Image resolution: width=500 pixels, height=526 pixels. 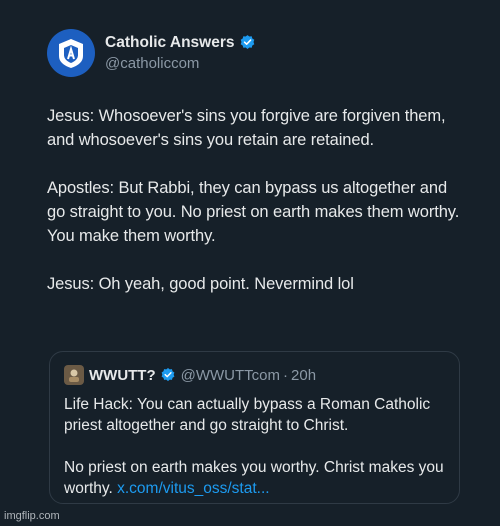 I want to click on quoted-avatar-icon, so click(x=74, y=375).